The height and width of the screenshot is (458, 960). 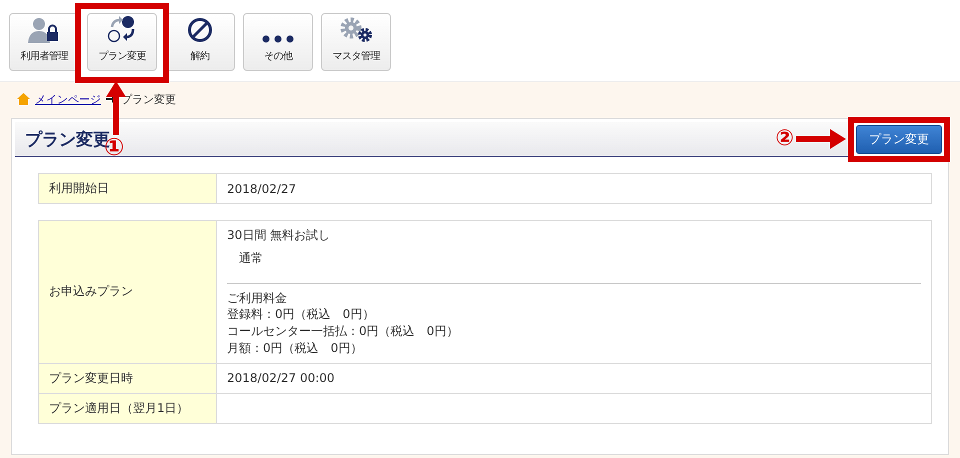 What do you see at coordinates (23, 99) in the screenshot?
I see `home-icon` at bounding box center [23, 99].